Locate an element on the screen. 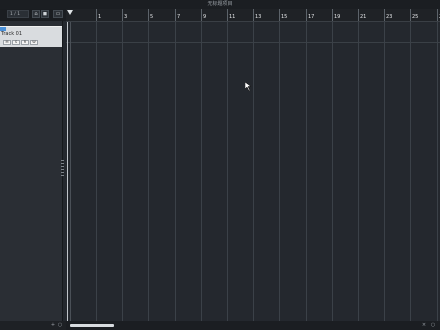  mouse-pointer-icon is located at coordinates (248, 86).